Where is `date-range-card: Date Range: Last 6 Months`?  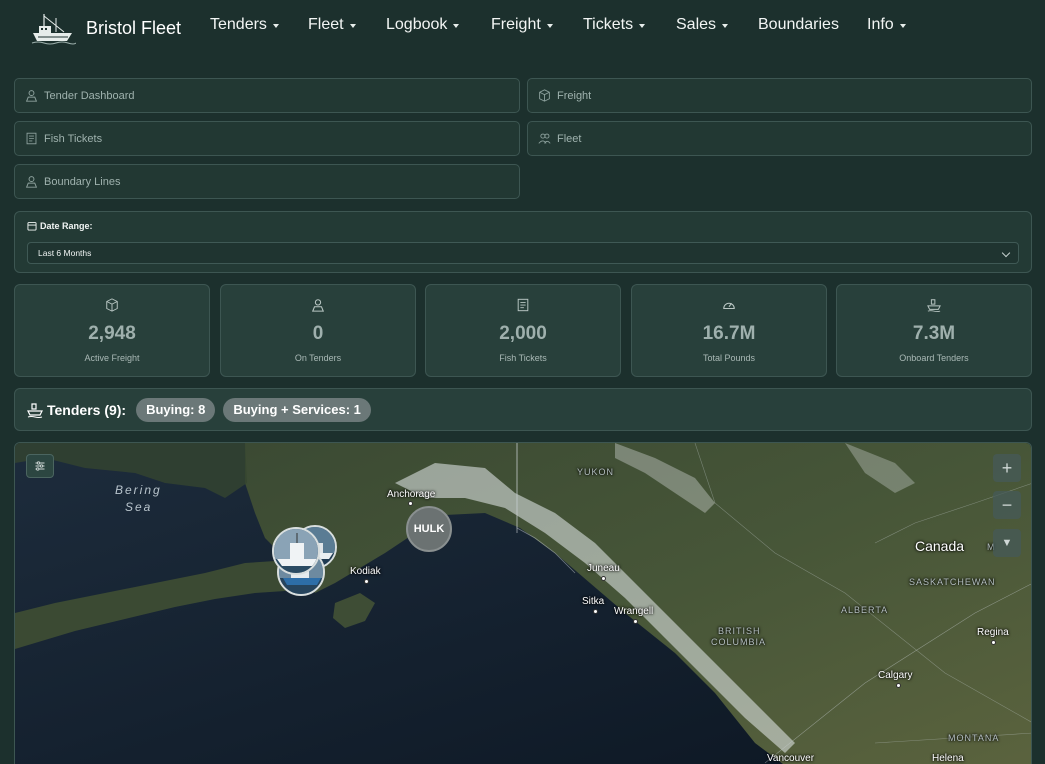
date-range-card: Date Range: Last 6 Months is located at coordinates (523, 242).